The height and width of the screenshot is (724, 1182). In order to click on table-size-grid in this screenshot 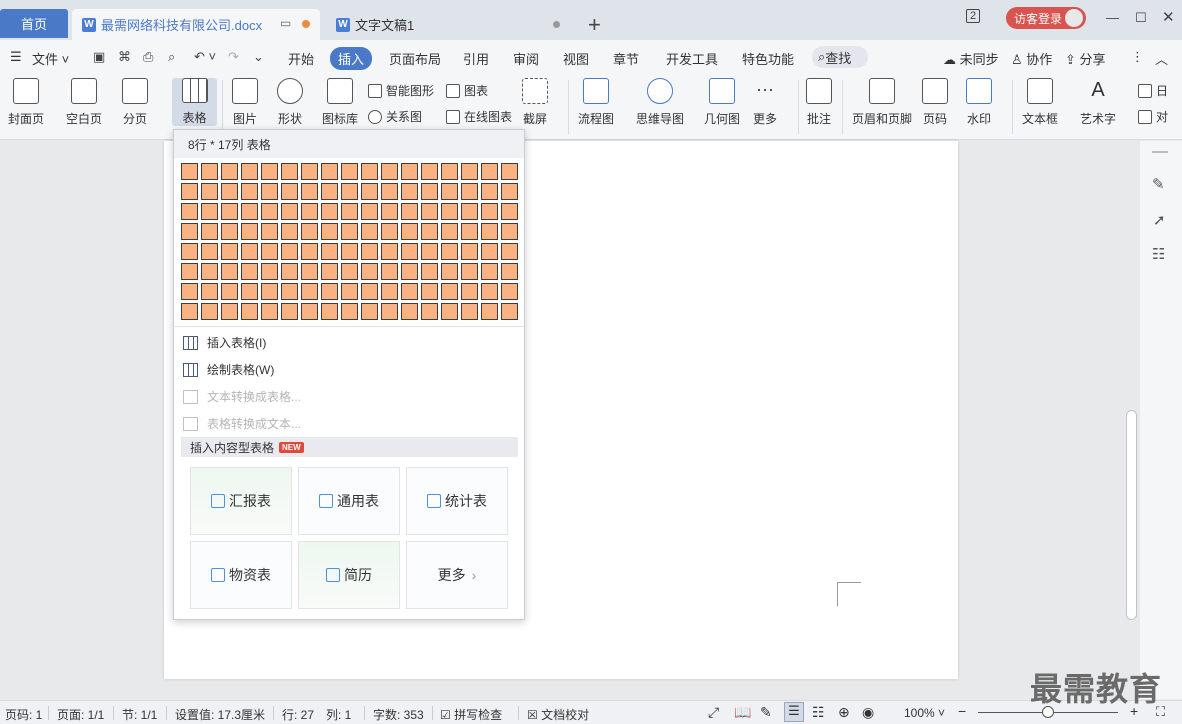, I will do `click(349, 241)`.